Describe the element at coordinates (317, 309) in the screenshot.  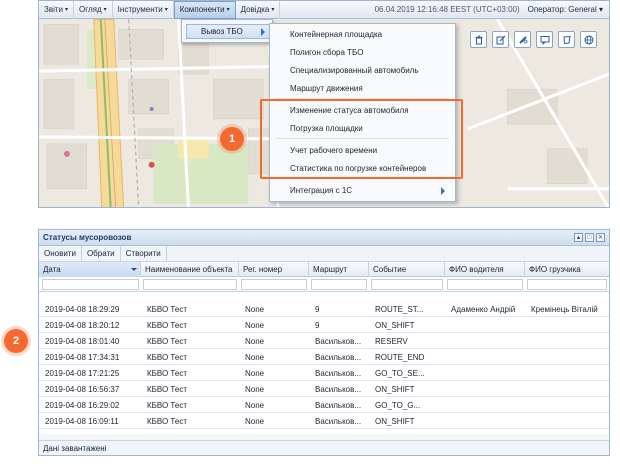
I see `cell-route: 9` at that location.